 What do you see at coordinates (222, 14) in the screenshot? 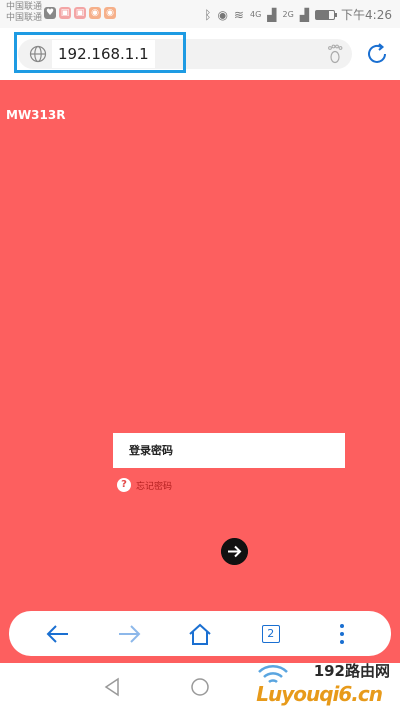
I see `eye-icon: ◉` at bounding box center [222, 14].